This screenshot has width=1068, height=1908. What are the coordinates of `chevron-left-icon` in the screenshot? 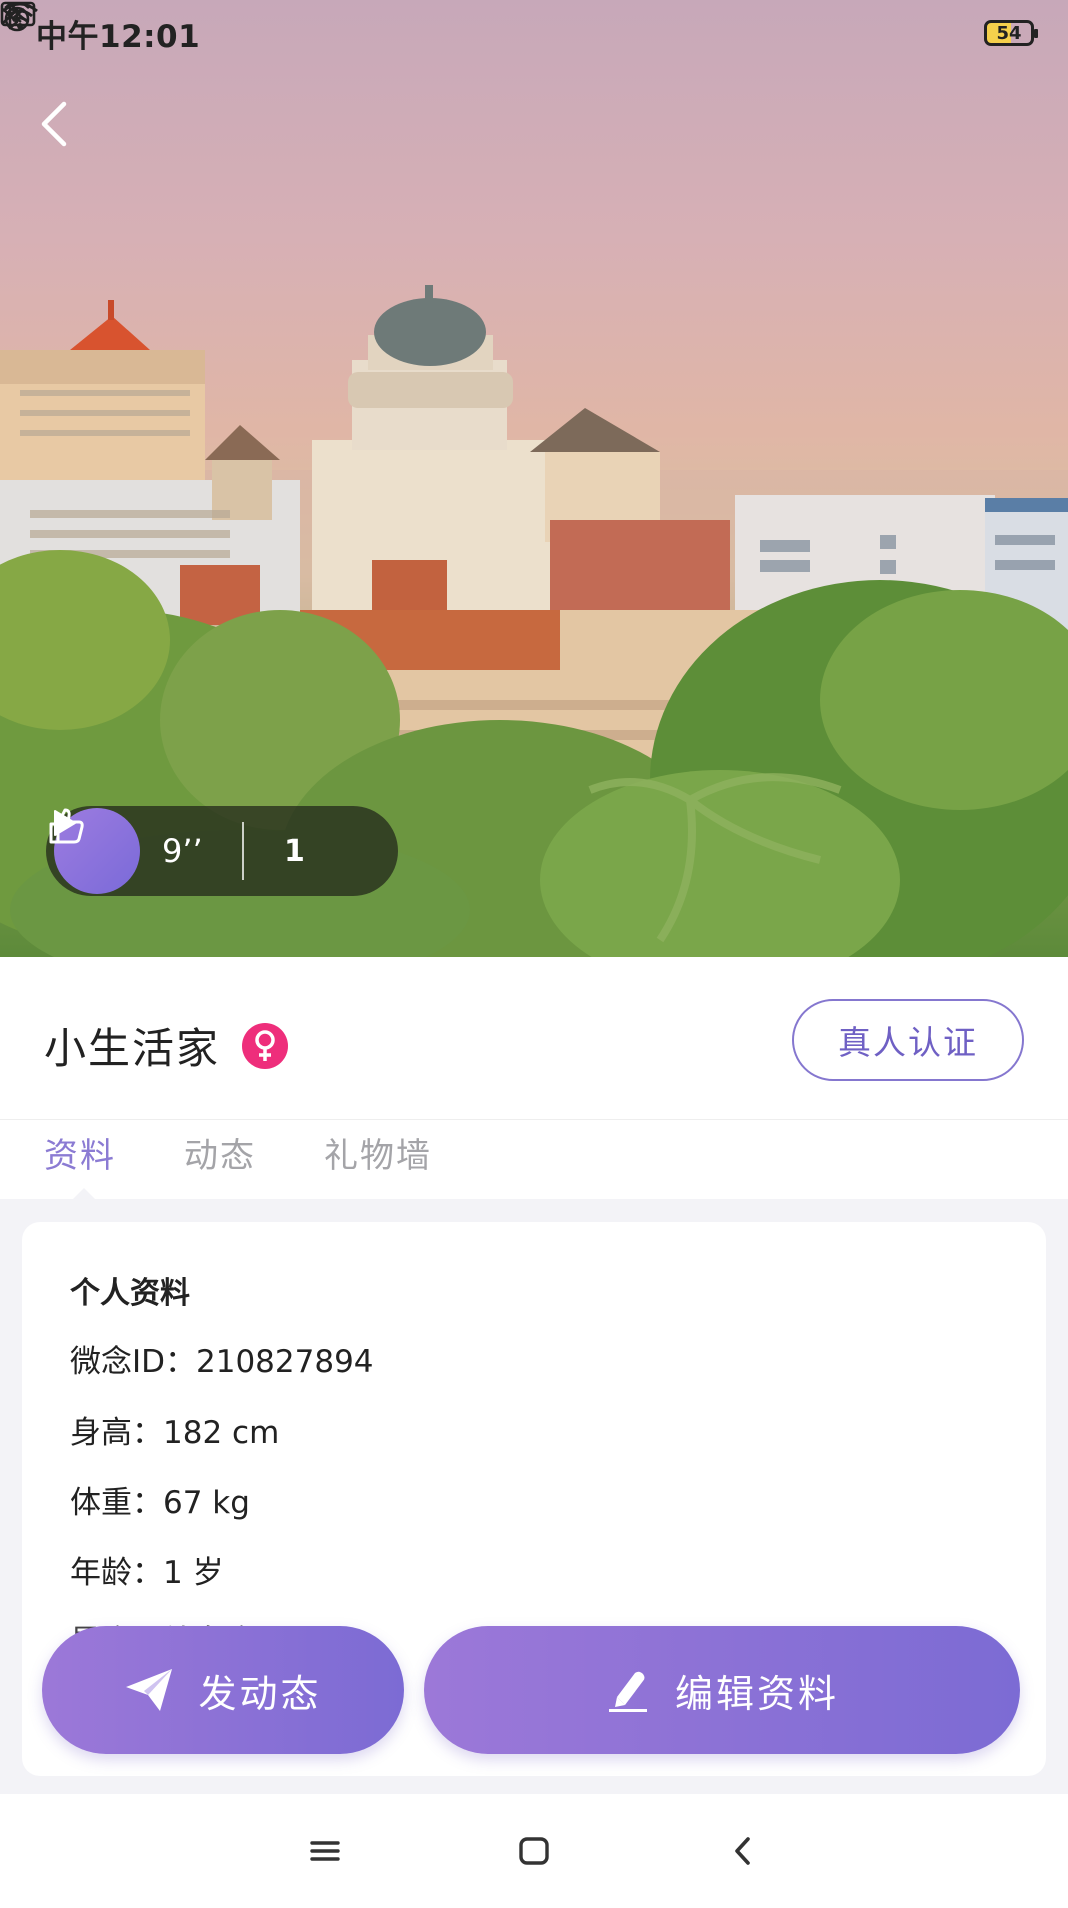 It's located at (54, 124).